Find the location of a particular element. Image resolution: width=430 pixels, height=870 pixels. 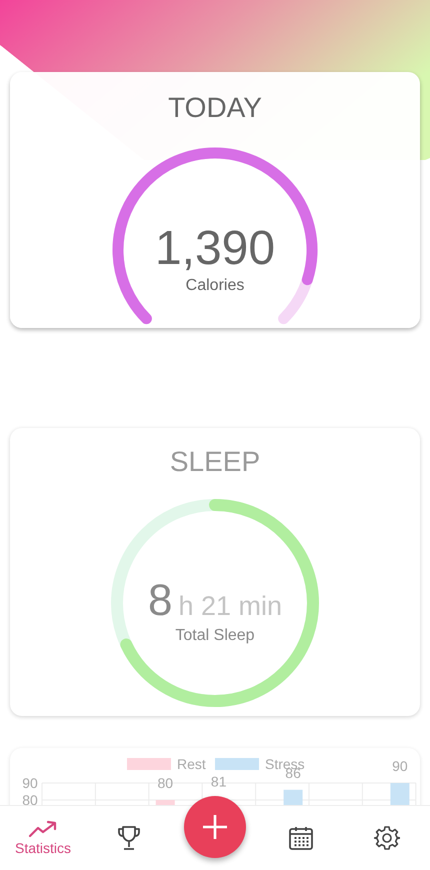

plus-icon is located at coordinates (215, 827).